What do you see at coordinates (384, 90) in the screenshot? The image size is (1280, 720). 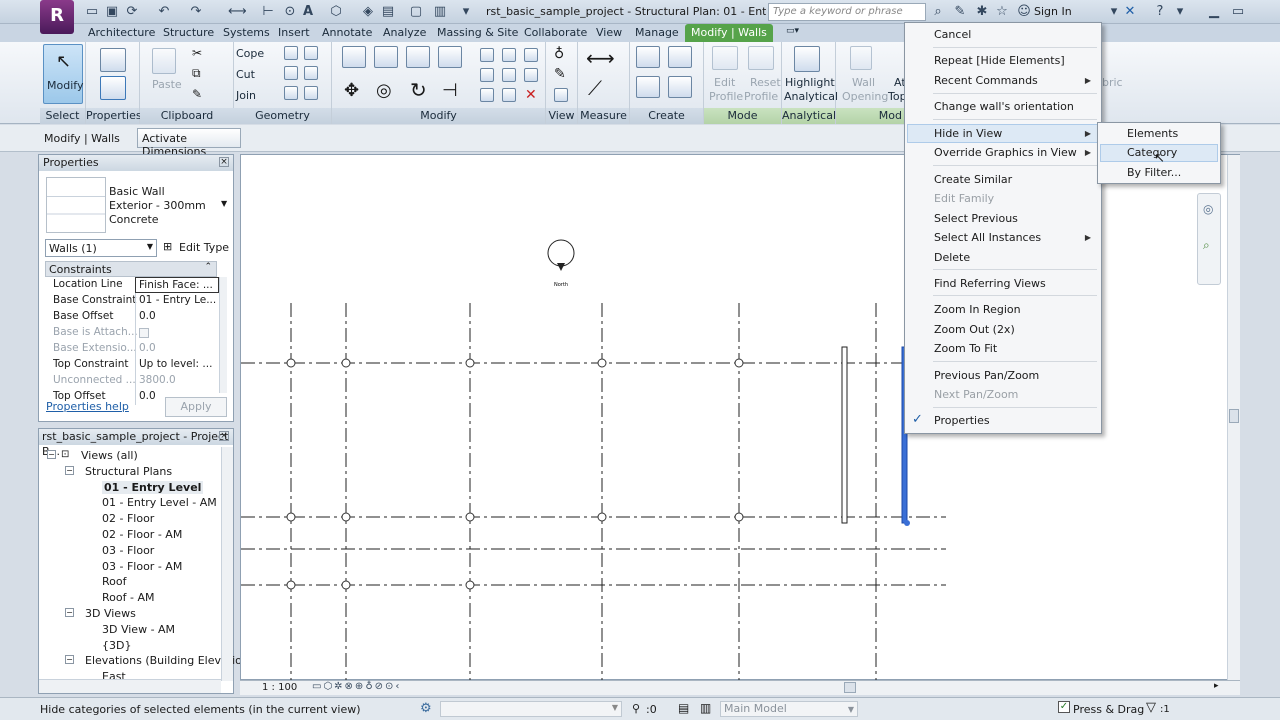 I see `copy-element-icon: ◎` at bounding box center [384, 90].